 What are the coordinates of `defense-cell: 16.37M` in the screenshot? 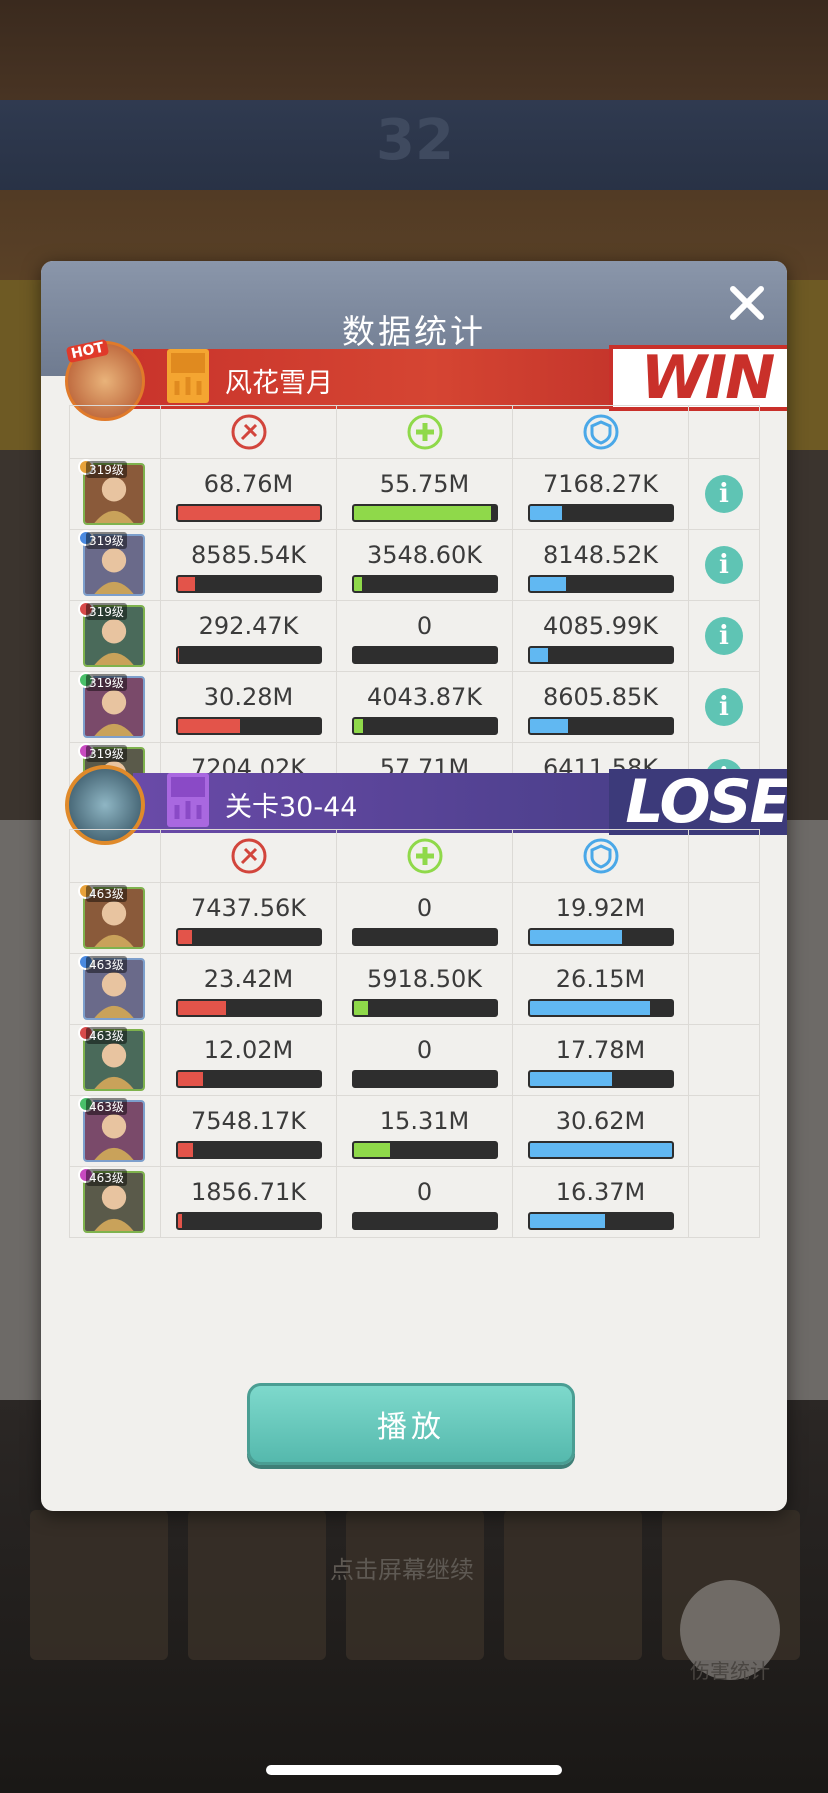 It's located at (600, 1202).